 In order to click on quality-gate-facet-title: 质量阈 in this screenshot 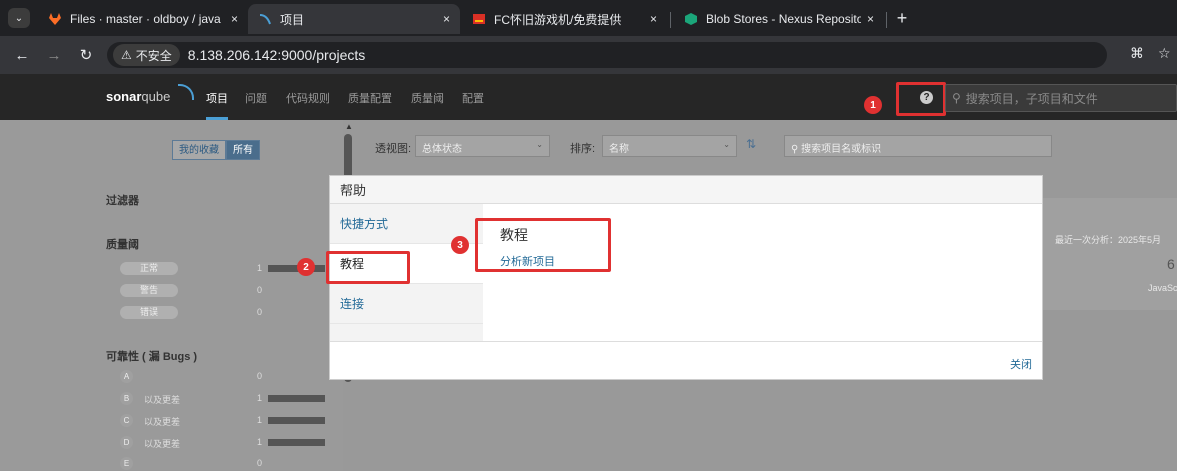, I will do `click(122, 245)`.